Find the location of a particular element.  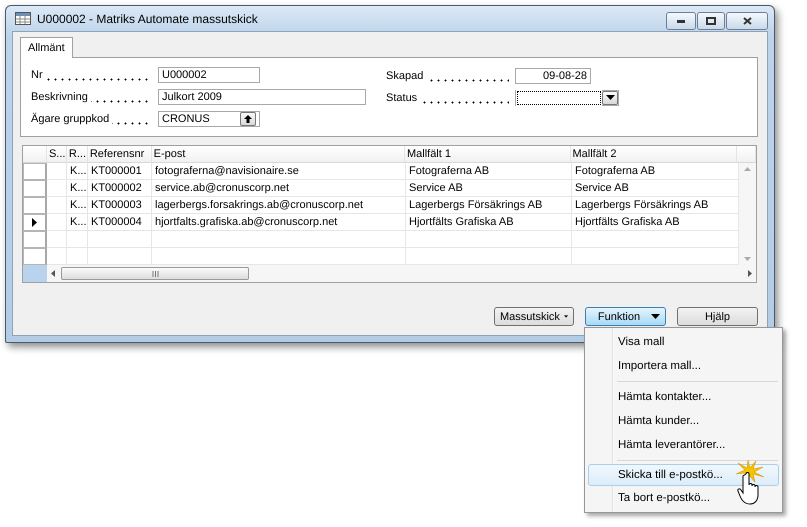

current-row-icon is located at coordinates (34, 222).